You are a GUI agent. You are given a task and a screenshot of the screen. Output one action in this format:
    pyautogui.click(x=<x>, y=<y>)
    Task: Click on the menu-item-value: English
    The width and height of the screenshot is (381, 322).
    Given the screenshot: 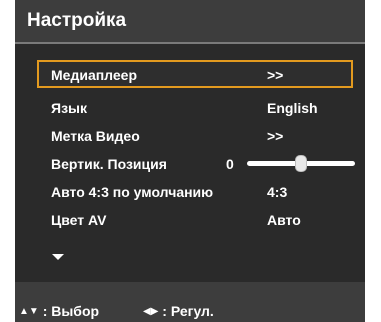 What is the action you would take?
    pyautogui.click(x=292, y=108)
    